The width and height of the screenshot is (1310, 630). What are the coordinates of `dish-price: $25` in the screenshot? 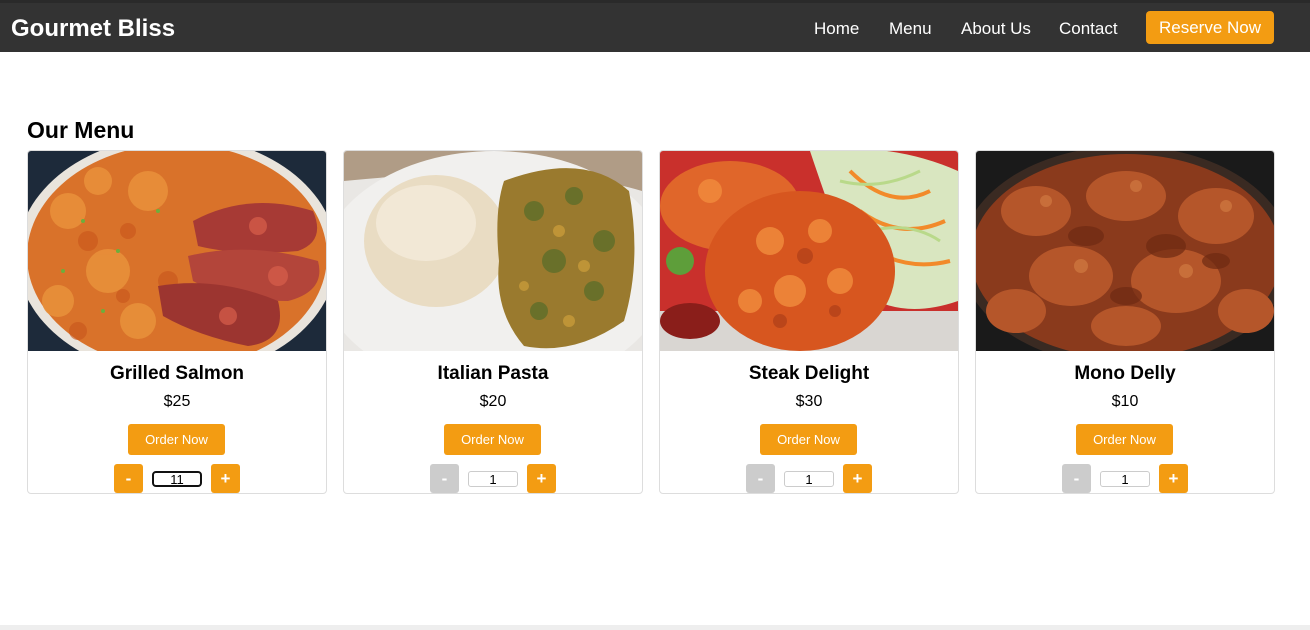 It's located at (177, 401).